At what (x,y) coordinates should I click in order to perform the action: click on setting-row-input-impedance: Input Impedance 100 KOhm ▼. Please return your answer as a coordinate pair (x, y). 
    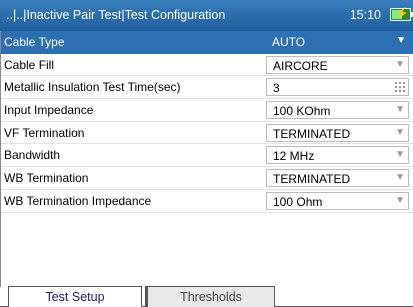
    Looking at the image, I should click on (207, 110).